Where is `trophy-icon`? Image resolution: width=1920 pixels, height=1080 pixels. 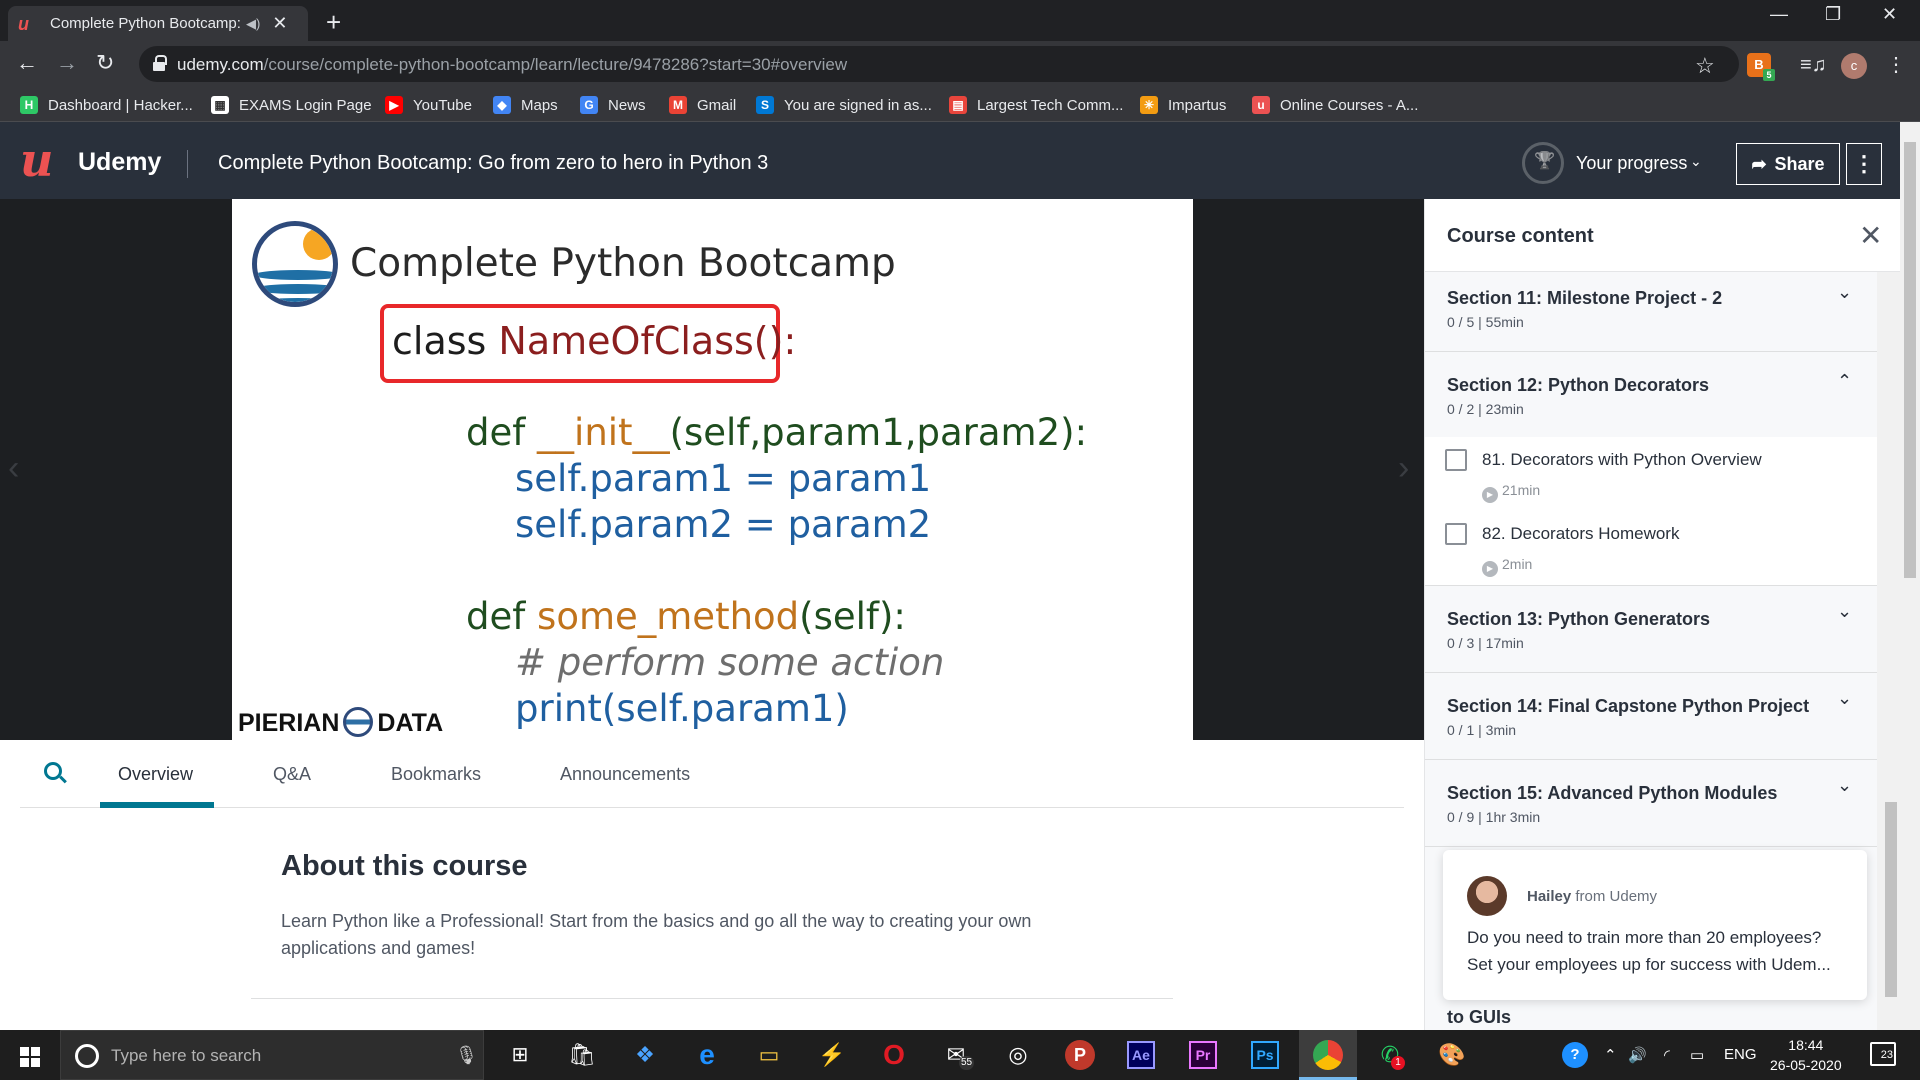 trophy-icon is located at coordinates (1543, 163).